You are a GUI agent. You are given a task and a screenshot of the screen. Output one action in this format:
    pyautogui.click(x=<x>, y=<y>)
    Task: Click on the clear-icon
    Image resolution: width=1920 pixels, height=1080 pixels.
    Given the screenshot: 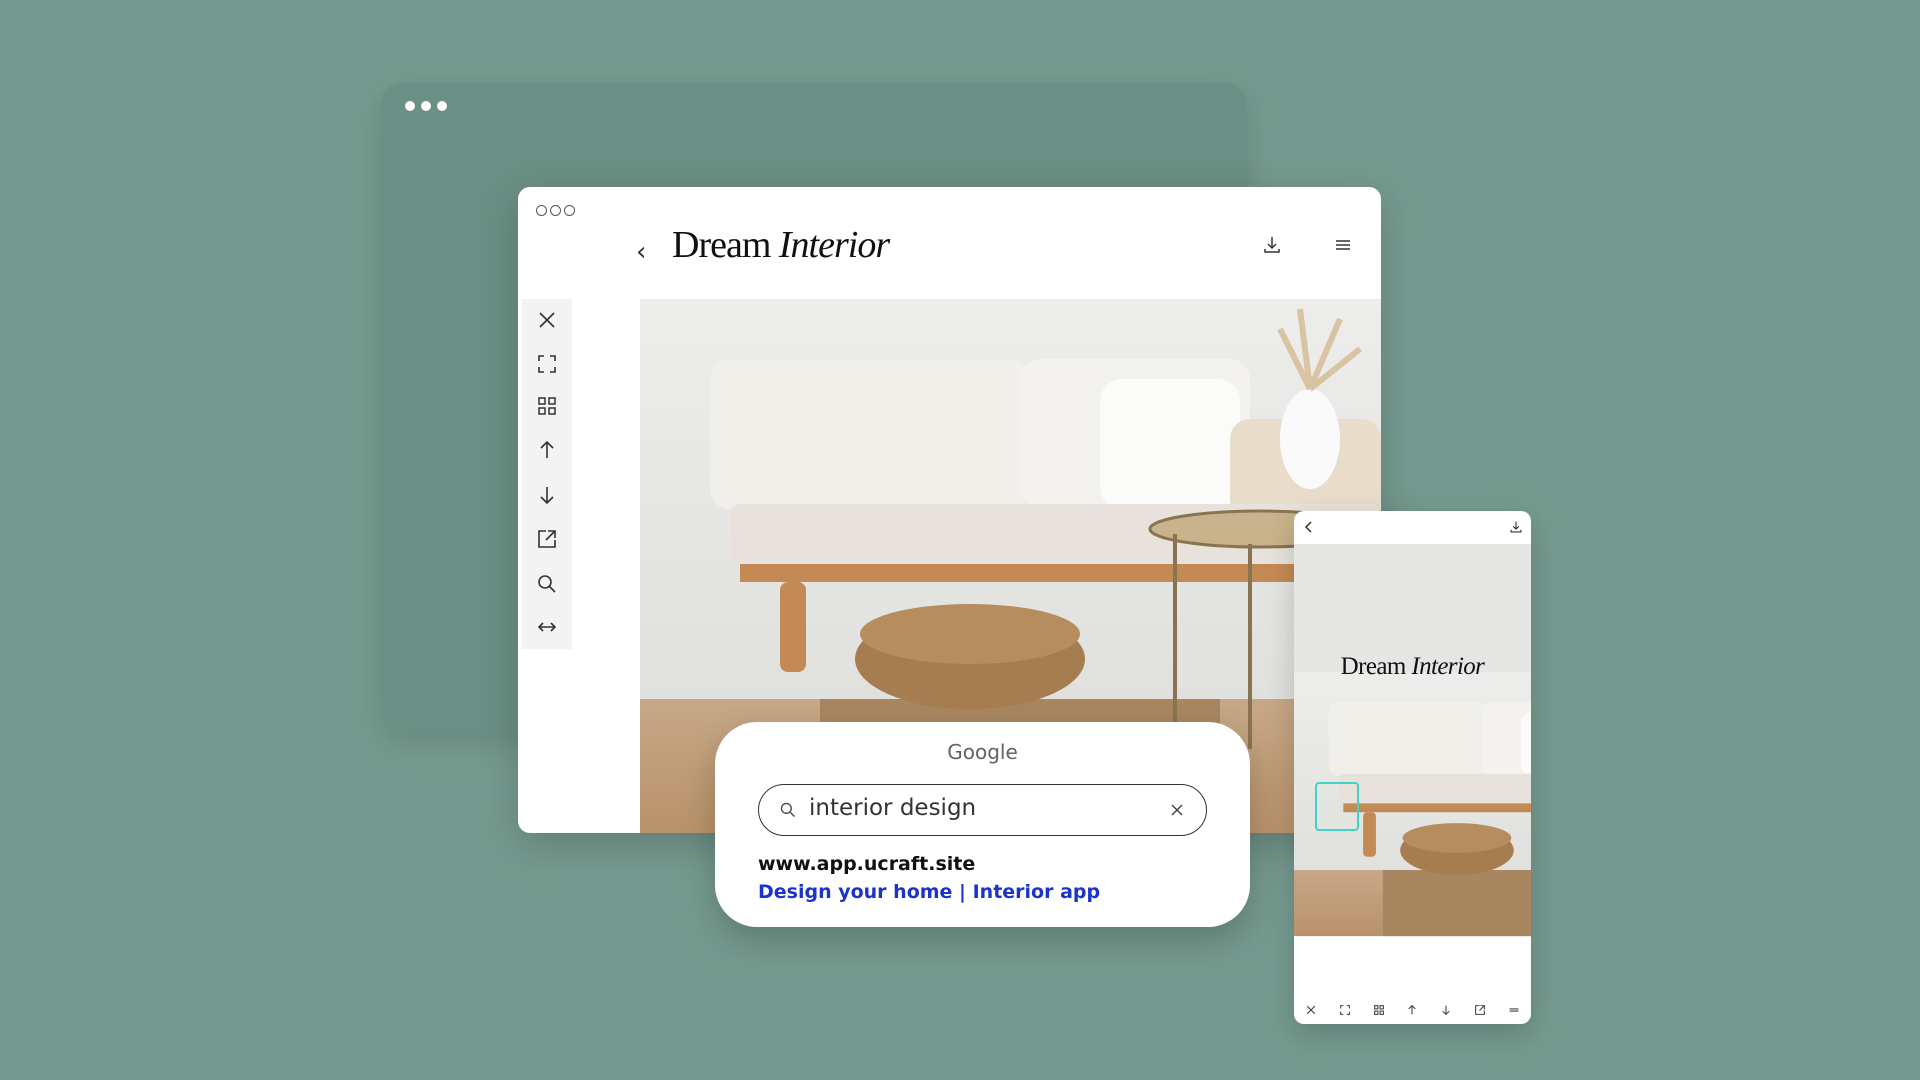 What is the action you would take?
    pyautogui.click(x=1177, y=810)
    